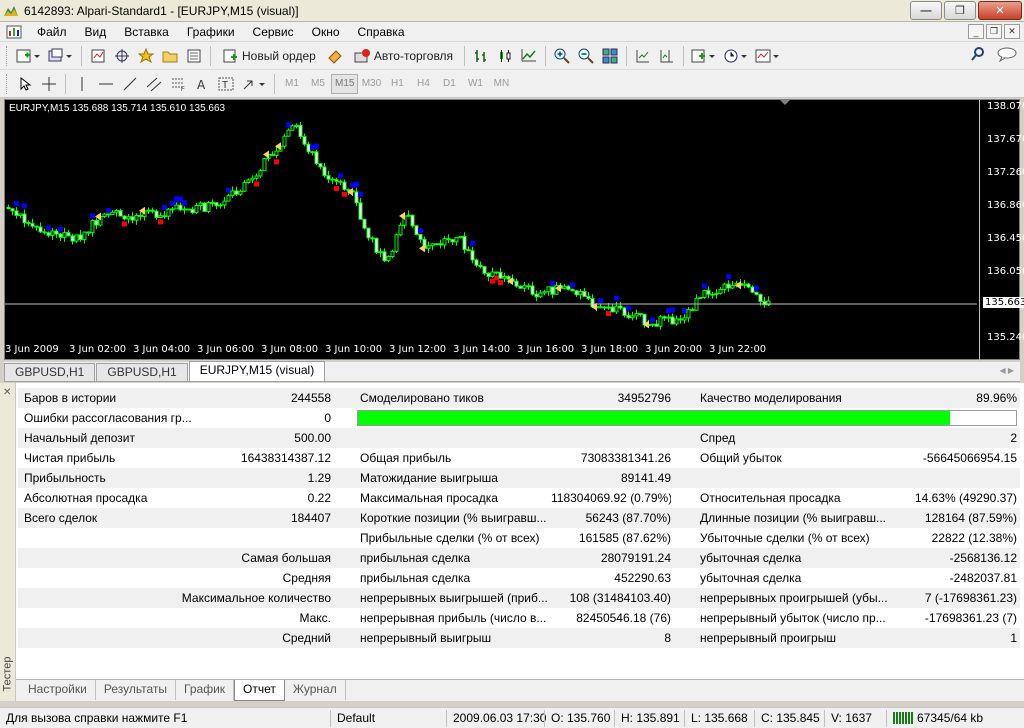 Image resolution: width=1024 pixels, height=728 pixels. Describe the element at coordinates (926, 10) in the screenshot. I see `minimize-button: —` at that location.